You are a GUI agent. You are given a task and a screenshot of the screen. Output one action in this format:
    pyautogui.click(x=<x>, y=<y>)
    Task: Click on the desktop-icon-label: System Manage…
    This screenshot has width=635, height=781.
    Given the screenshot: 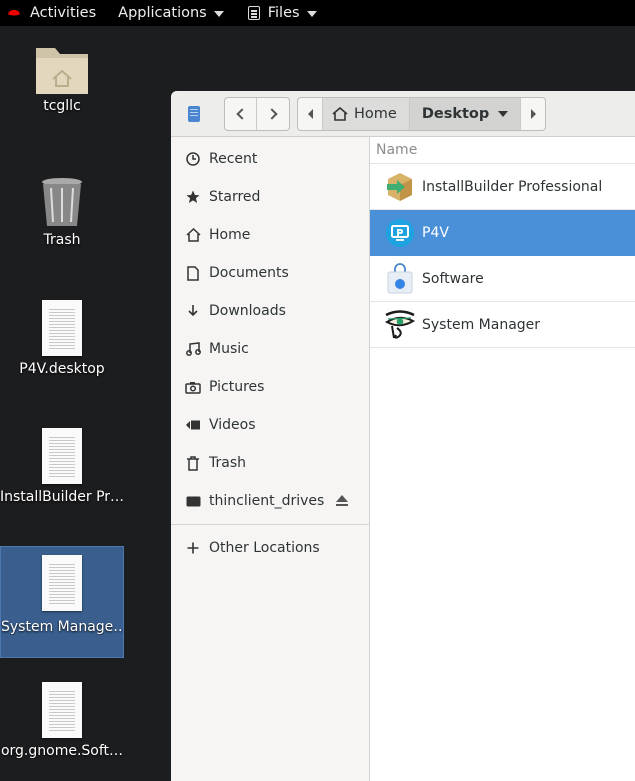 What is the action you would take?
    pyautogui.click(x=62, y=627)
    